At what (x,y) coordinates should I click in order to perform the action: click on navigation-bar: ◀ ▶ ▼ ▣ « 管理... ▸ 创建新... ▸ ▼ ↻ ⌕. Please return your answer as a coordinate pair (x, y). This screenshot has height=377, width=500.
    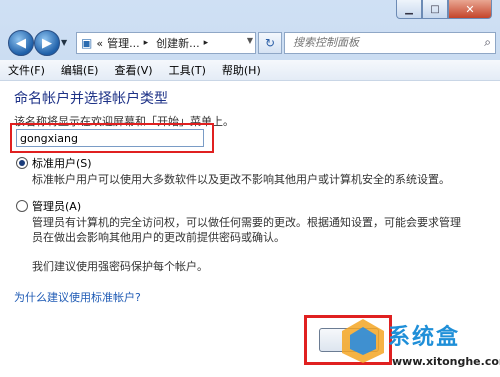
    Looking at the image, I should click on (250, 43).